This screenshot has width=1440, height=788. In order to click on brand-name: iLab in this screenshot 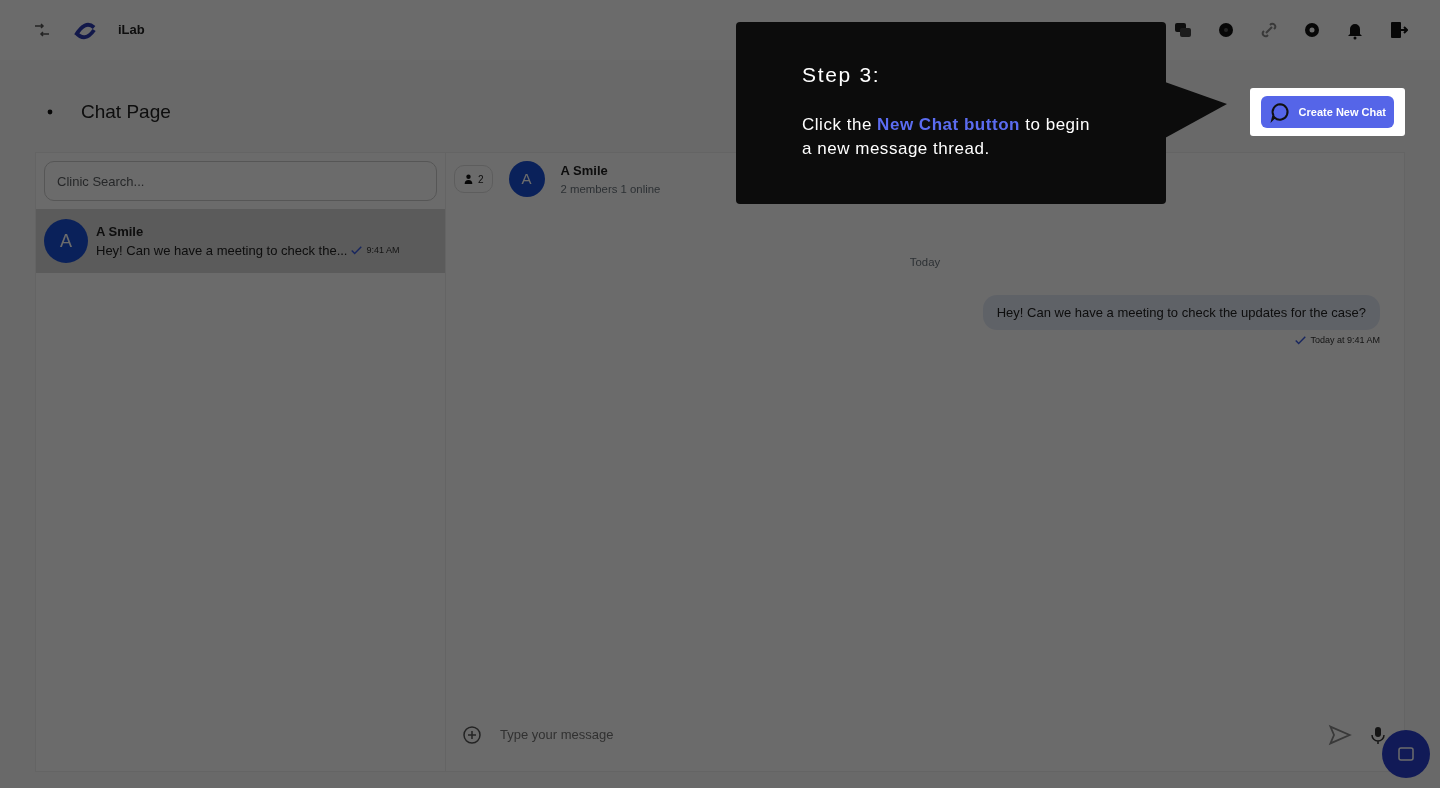, I will do `click(131, 30)`.